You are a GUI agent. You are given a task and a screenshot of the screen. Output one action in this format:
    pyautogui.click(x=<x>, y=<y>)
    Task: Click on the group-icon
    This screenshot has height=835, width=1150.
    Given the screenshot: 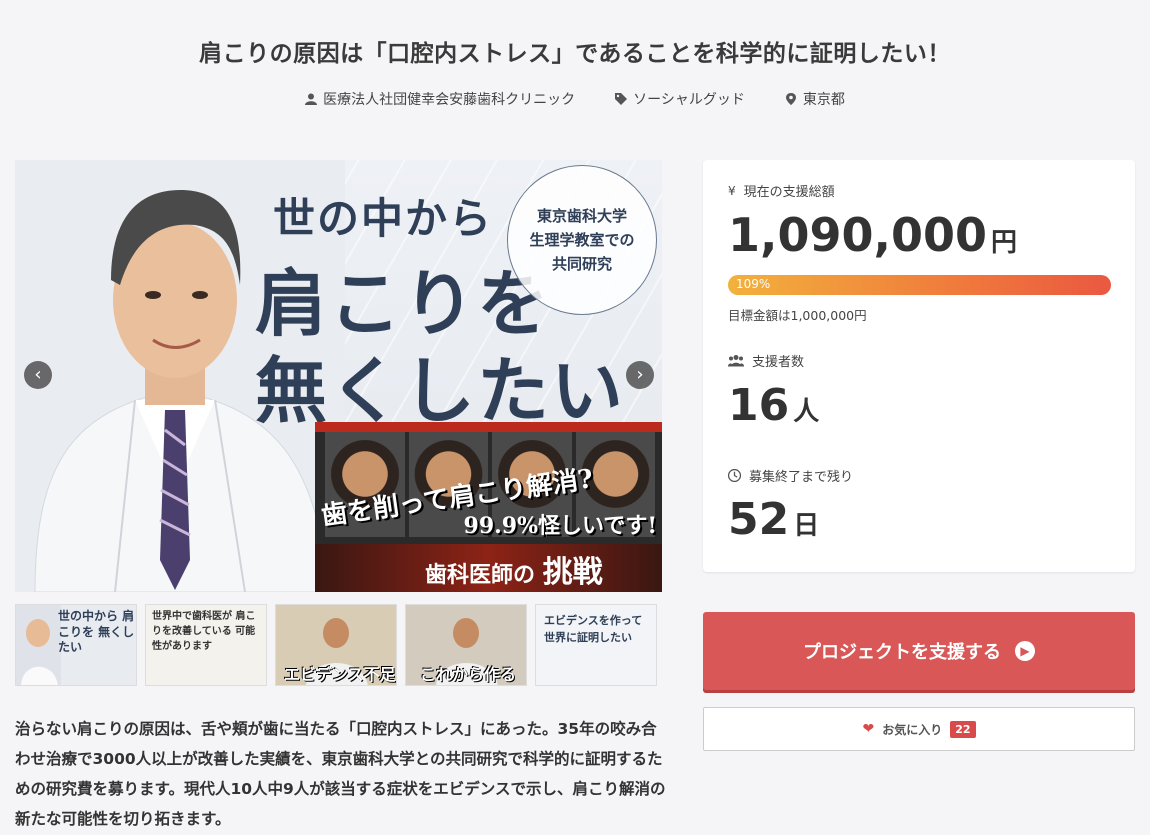 What is the action you would take?
    pyautogui.click(x=736, y=361)
    